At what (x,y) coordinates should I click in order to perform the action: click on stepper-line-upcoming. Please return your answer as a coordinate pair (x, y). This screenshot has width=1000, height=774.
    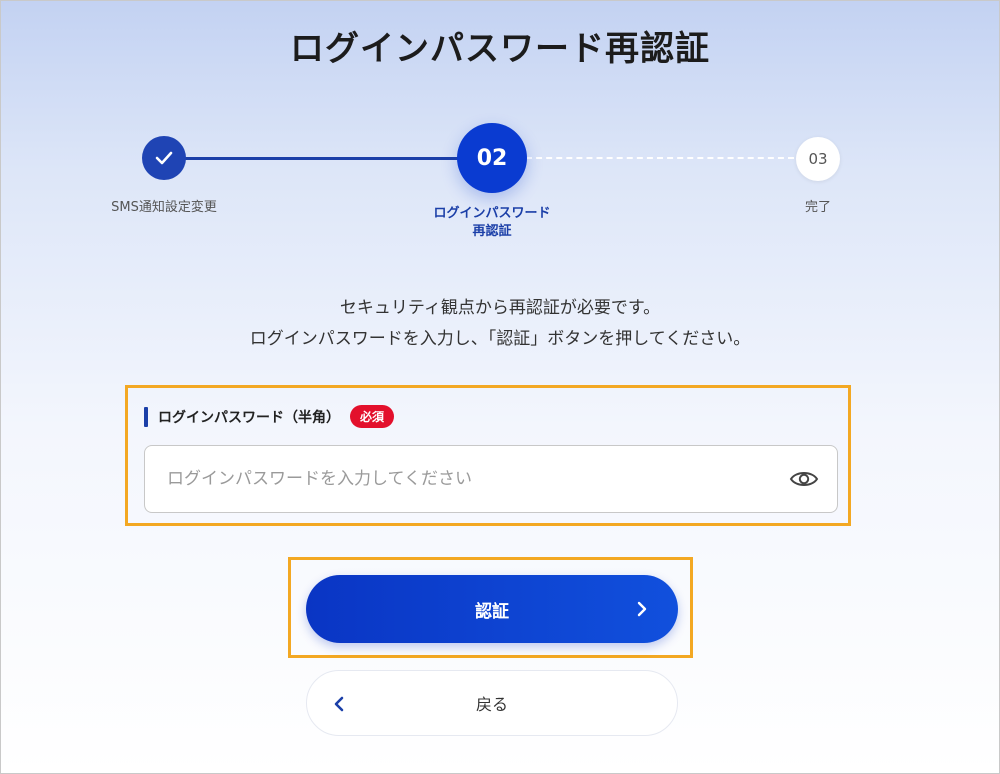
    Looking at the image, I should click on (660, 158).